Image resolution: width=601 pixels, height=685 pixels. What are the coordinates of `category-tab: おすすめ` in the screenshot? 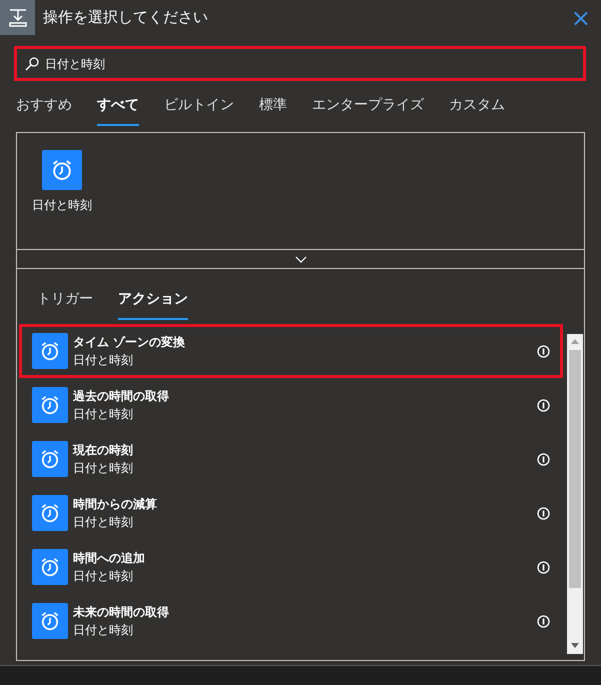 It's located at (44, 107).